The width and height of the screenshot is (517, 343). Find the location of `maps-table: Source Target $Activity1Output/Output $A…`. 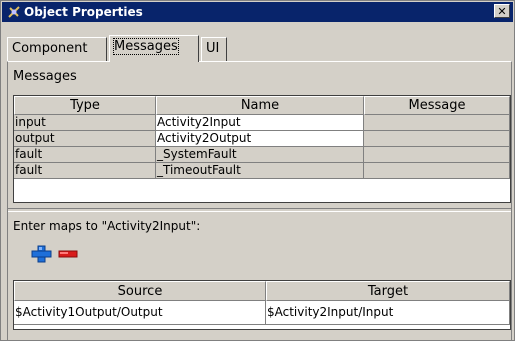

maps-table: Source Target $Activity1Output/Output $A… is located at coordinates (262, 305).